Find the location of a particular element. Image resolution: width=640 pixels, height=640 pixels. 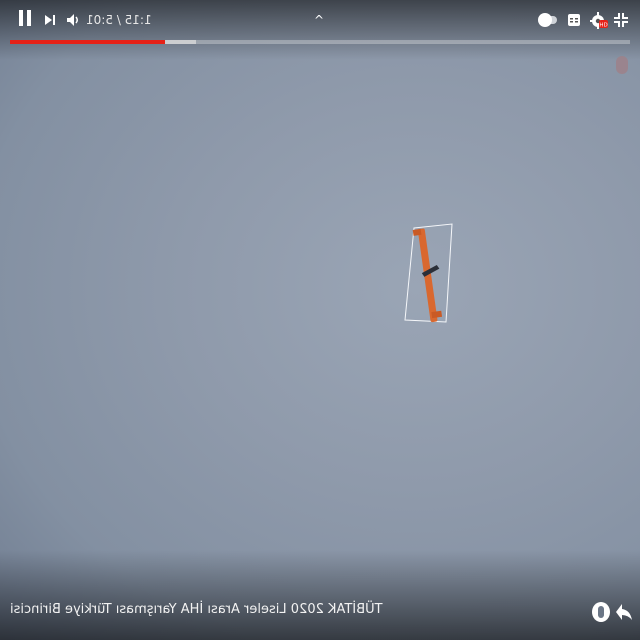

hd-badge: HD is located at coordinates (603, 25).